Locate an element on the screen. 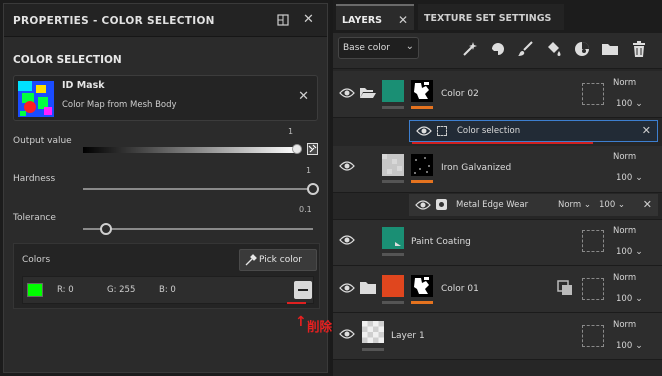  mask-channel-bar is located at coordinates (422, 302).